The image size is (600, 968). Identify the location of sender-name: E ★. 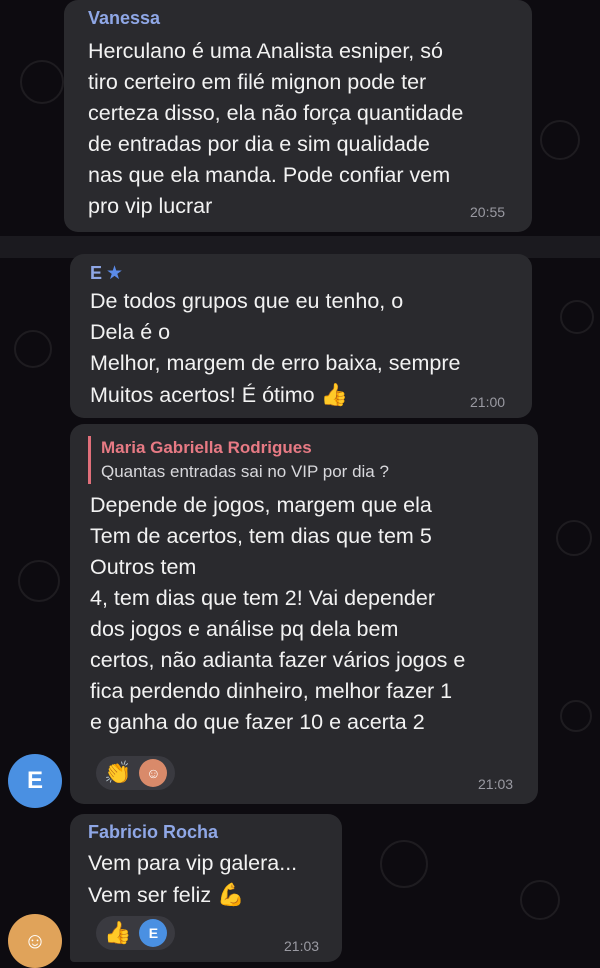
(106, 273).